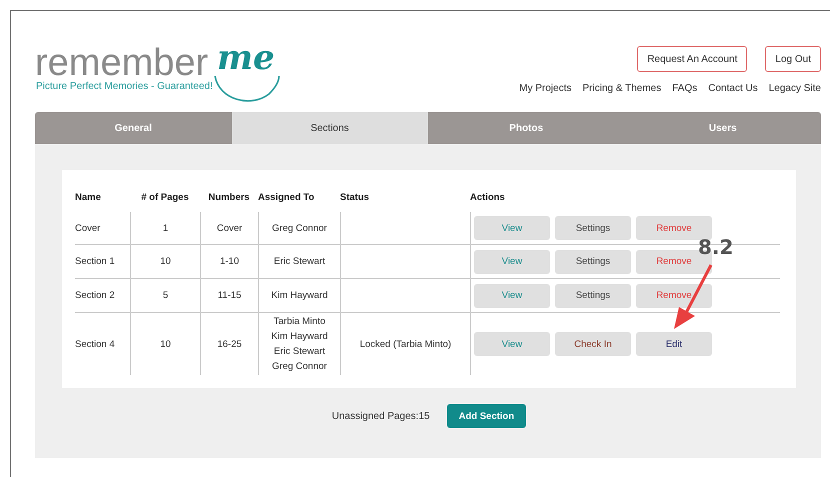 The width and height of the screenshot is (830, 477). I want to click on nav-link: Pricing & Themes, so click(622, 88).